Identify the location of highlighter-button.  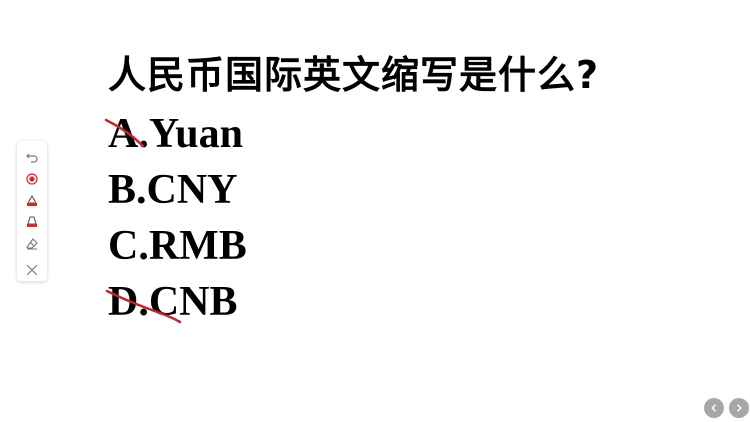
(32, 222).